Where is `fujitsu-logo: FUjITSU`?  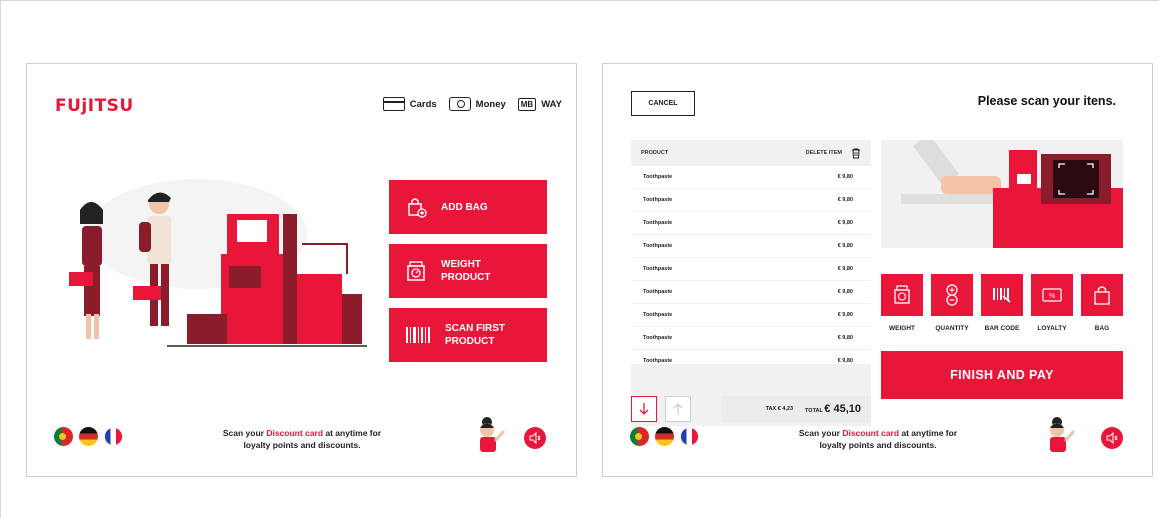 fujitsu-logo: FUjITSU is located at coordinates (94, 106).